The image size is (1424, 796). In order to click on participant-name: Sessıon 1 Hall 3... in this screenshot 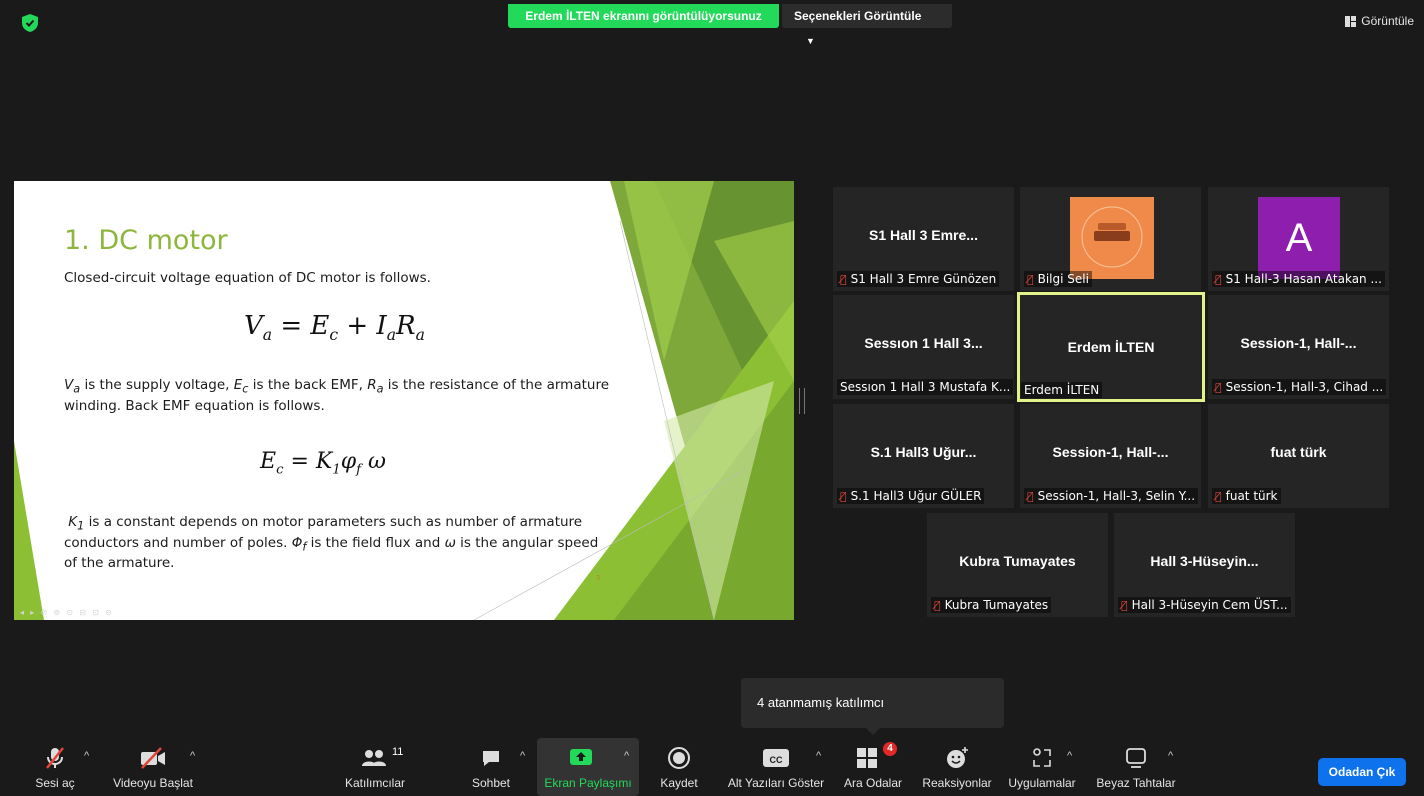, I will do `click(923, 343)`.